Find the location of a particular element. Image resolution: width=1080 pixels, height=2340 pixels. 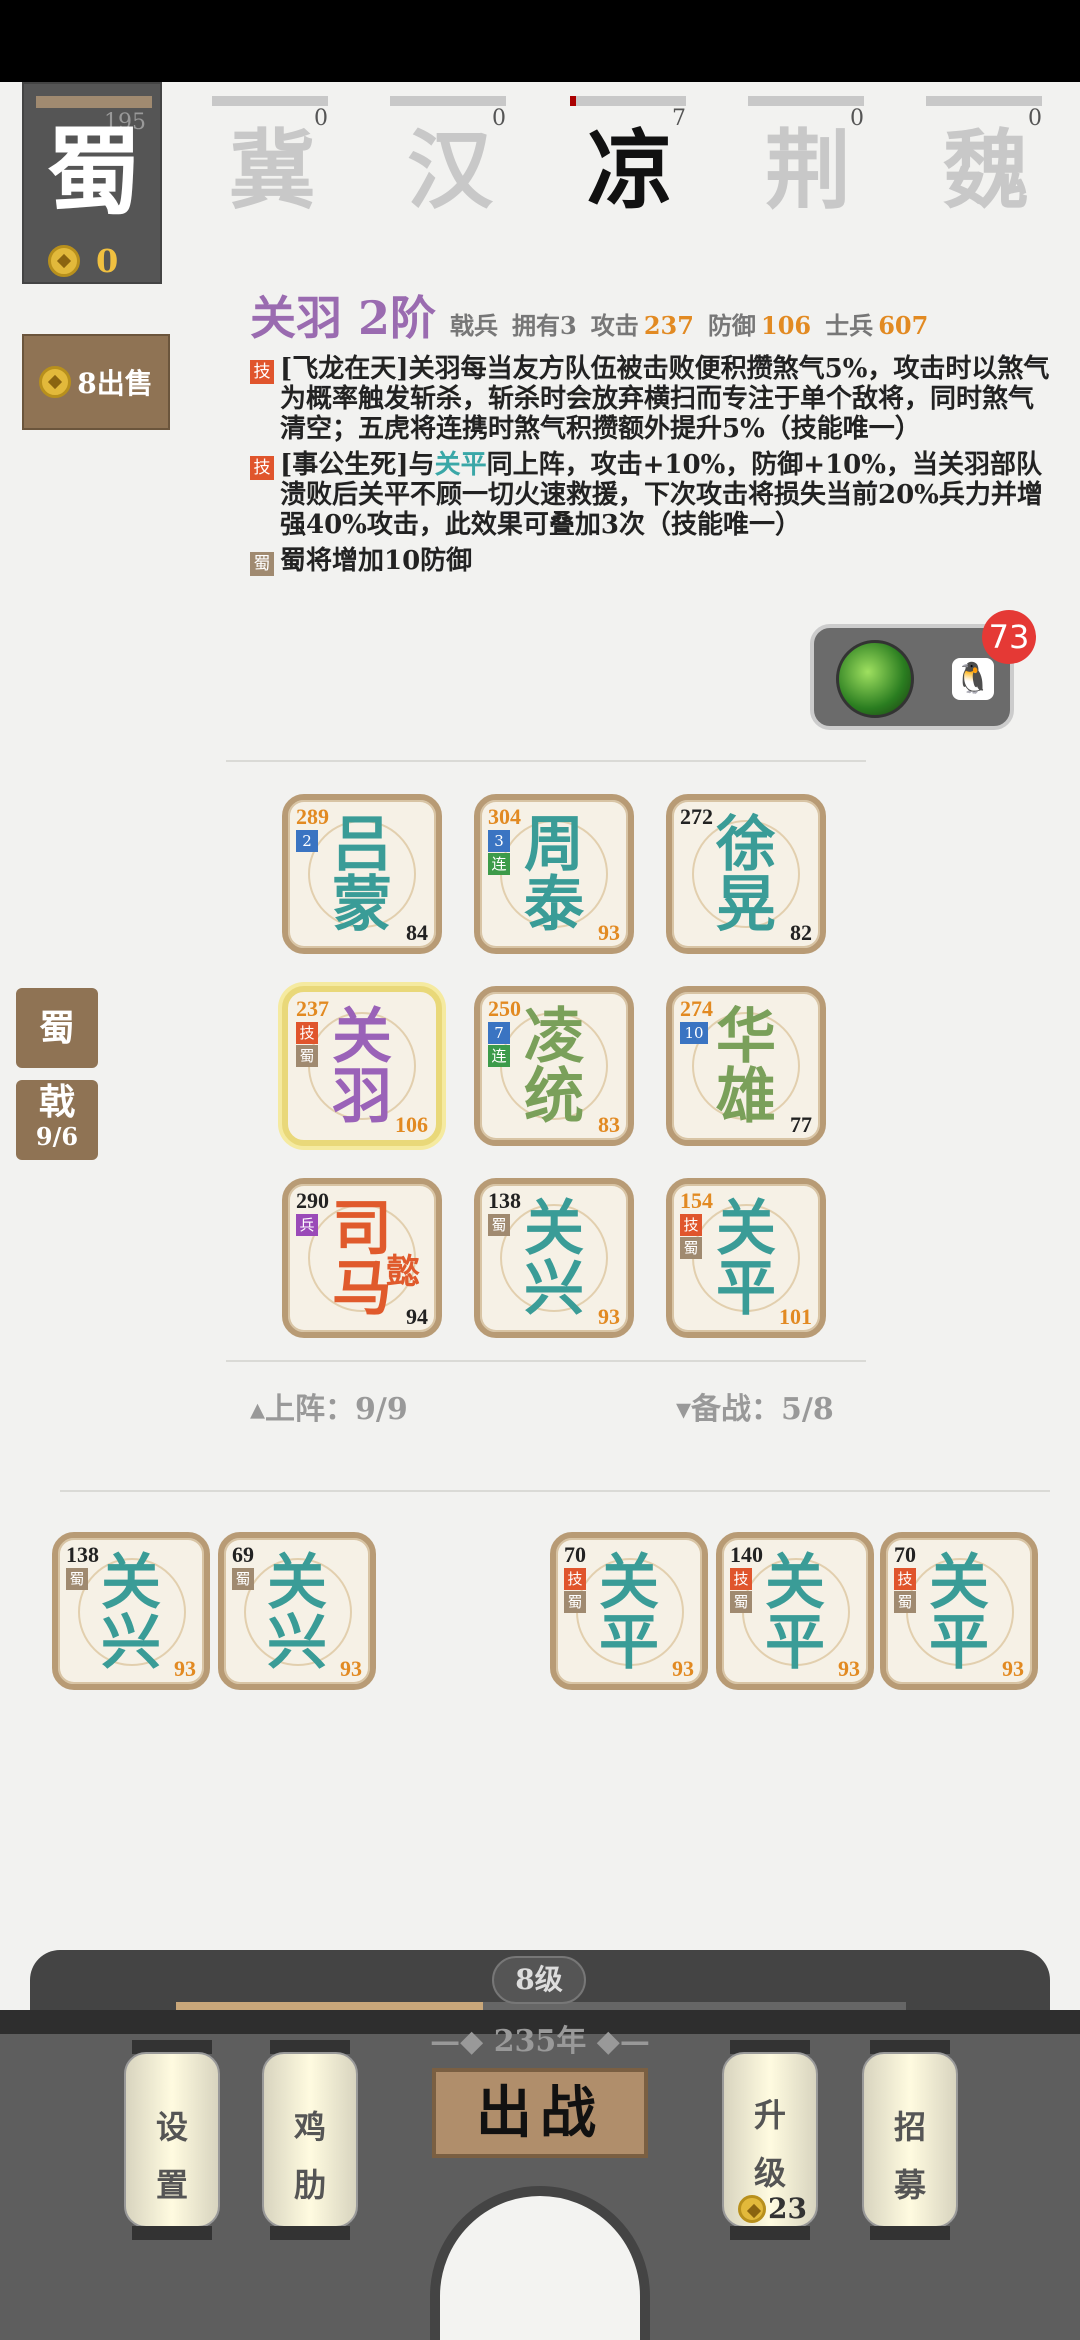

hero-tile: 关平 140 93 技蜀 is located at coordinates (795, 1611).